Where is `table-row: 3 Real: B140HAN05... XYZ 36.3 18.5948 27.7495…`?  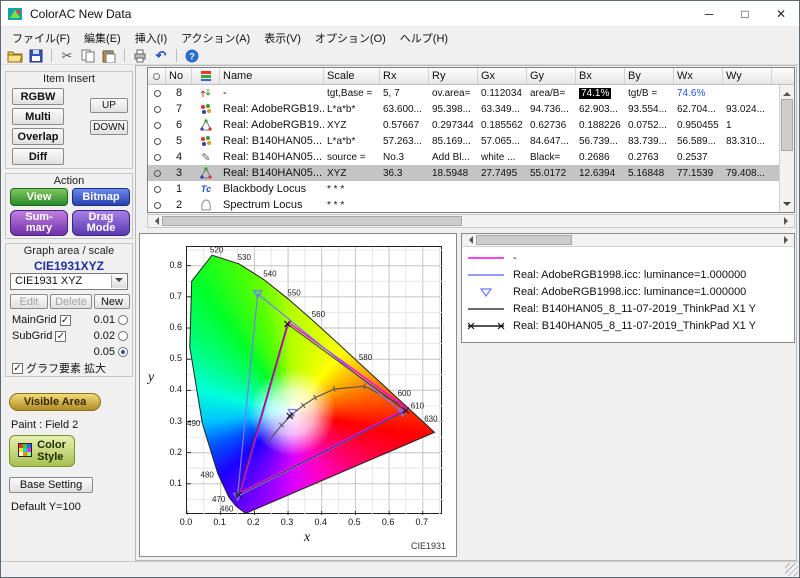
table-row: 3 Real: B140HAN05... XYZ 36.3 18.5948 27.7495… is located at coordinates (463, 173).